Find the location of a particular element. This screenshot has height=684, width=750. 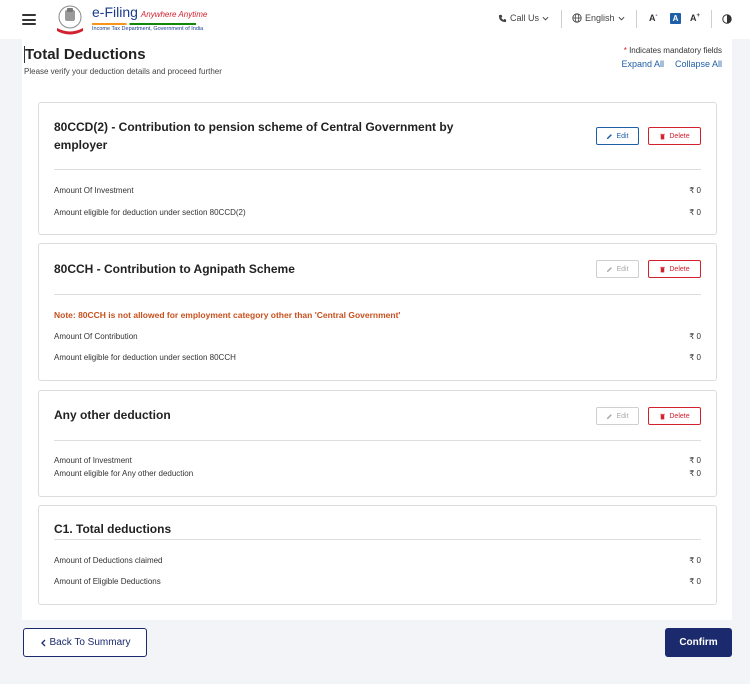

emblem-logo is located at coordinates (70, 20).